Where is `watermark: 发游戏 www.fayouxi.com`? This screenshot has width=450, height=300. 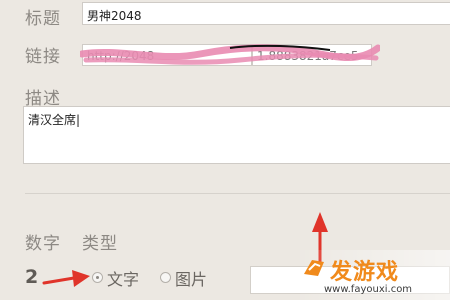 watermark: 发游戏 www.fayouxi.com is located at coordinates (375, 275).